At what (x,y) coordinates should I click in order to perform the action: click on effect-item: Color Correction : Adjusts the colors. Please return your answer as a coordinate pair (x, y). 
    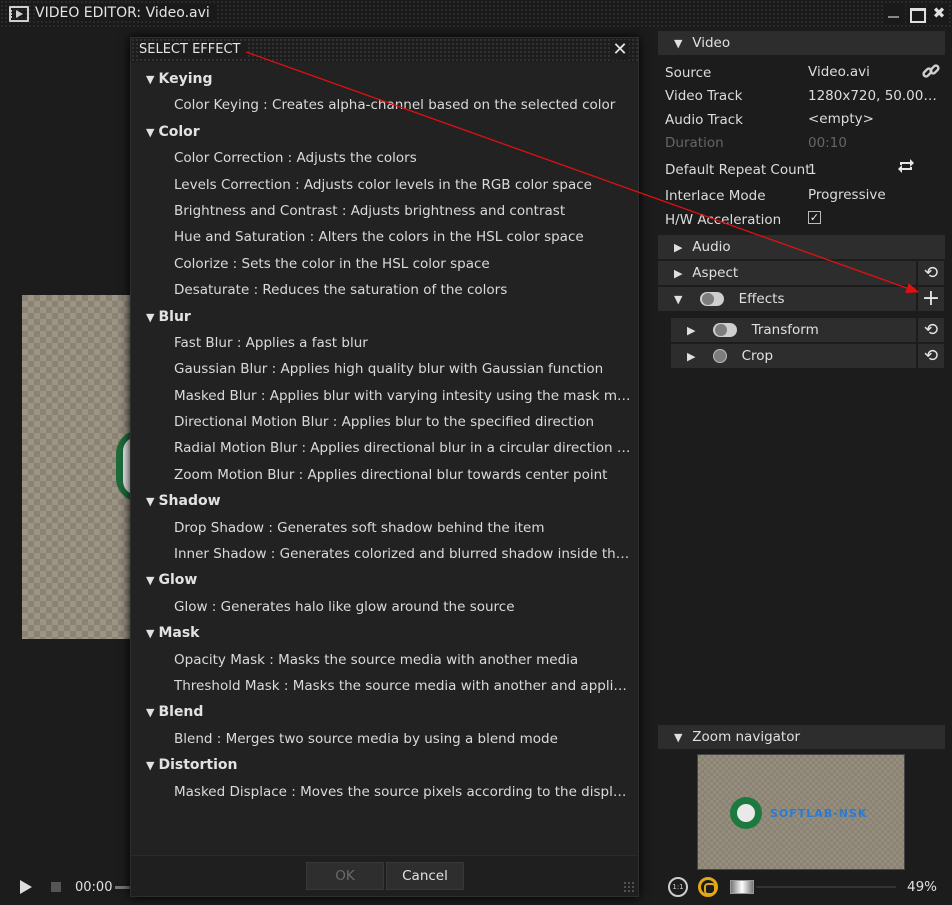
    Looking at the image, I should click on (385, 158).